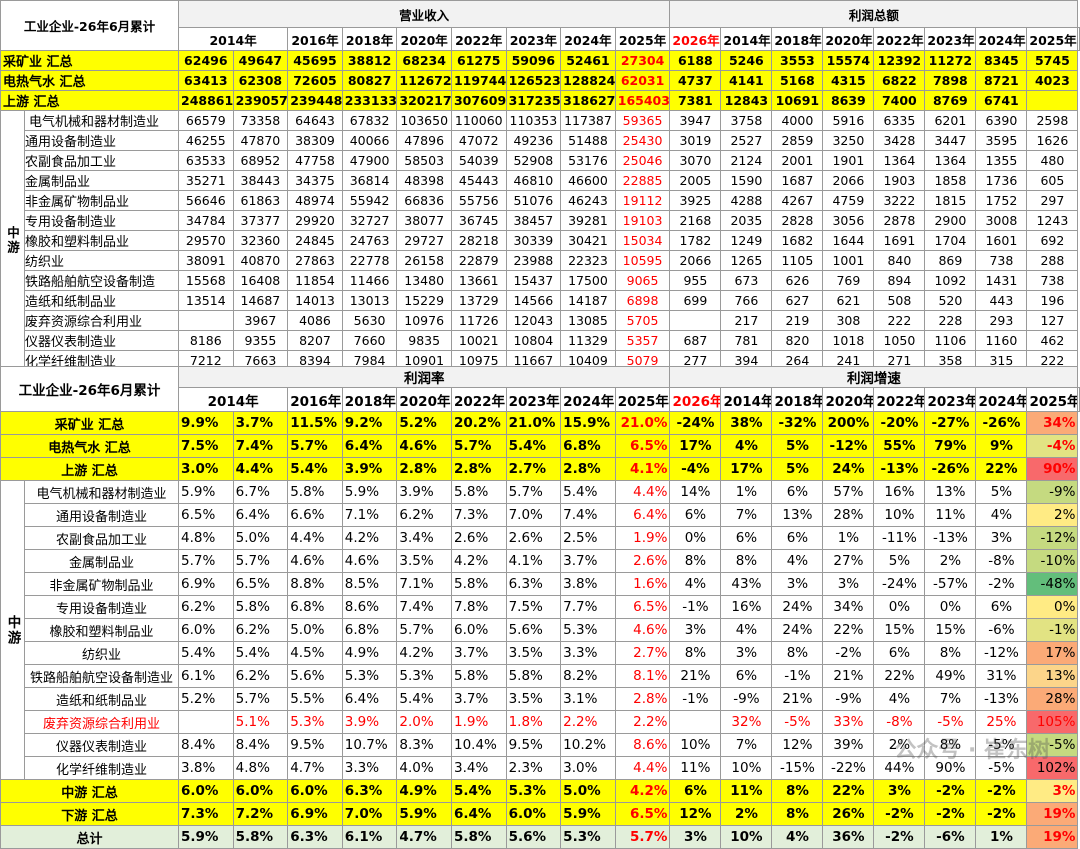 This screenshot has width=1080, height=849. Describe the element at coordinates (260, 768) in the screenshot. I see `margin-cell: 4.8%` at that location.